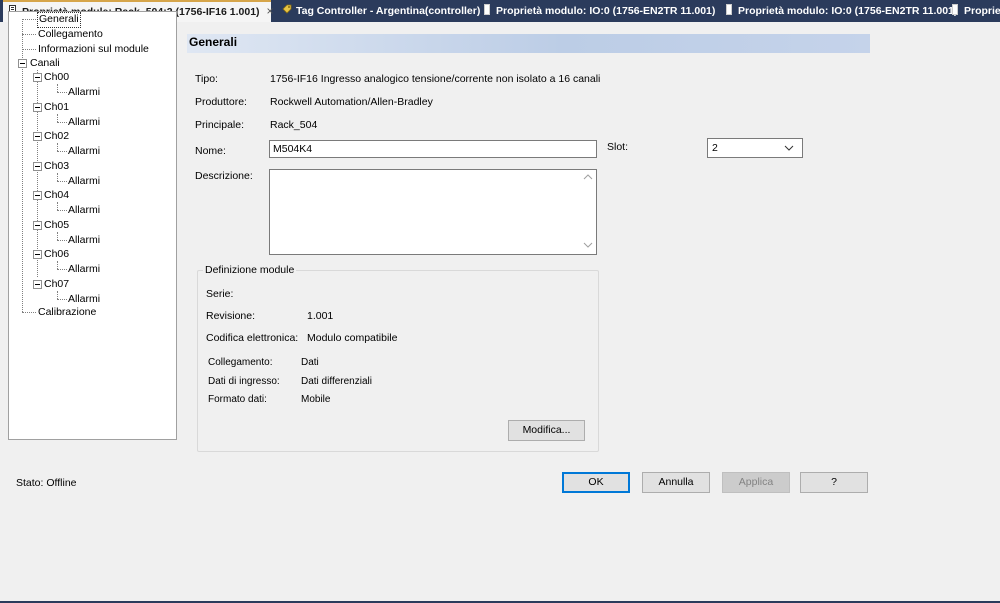 This screenshot has height=603, width=1000. What do you see at coordinates (45, 63) in the screenshot?
I see `tree-item-canali: Canali` at bounding box center [45, 63].